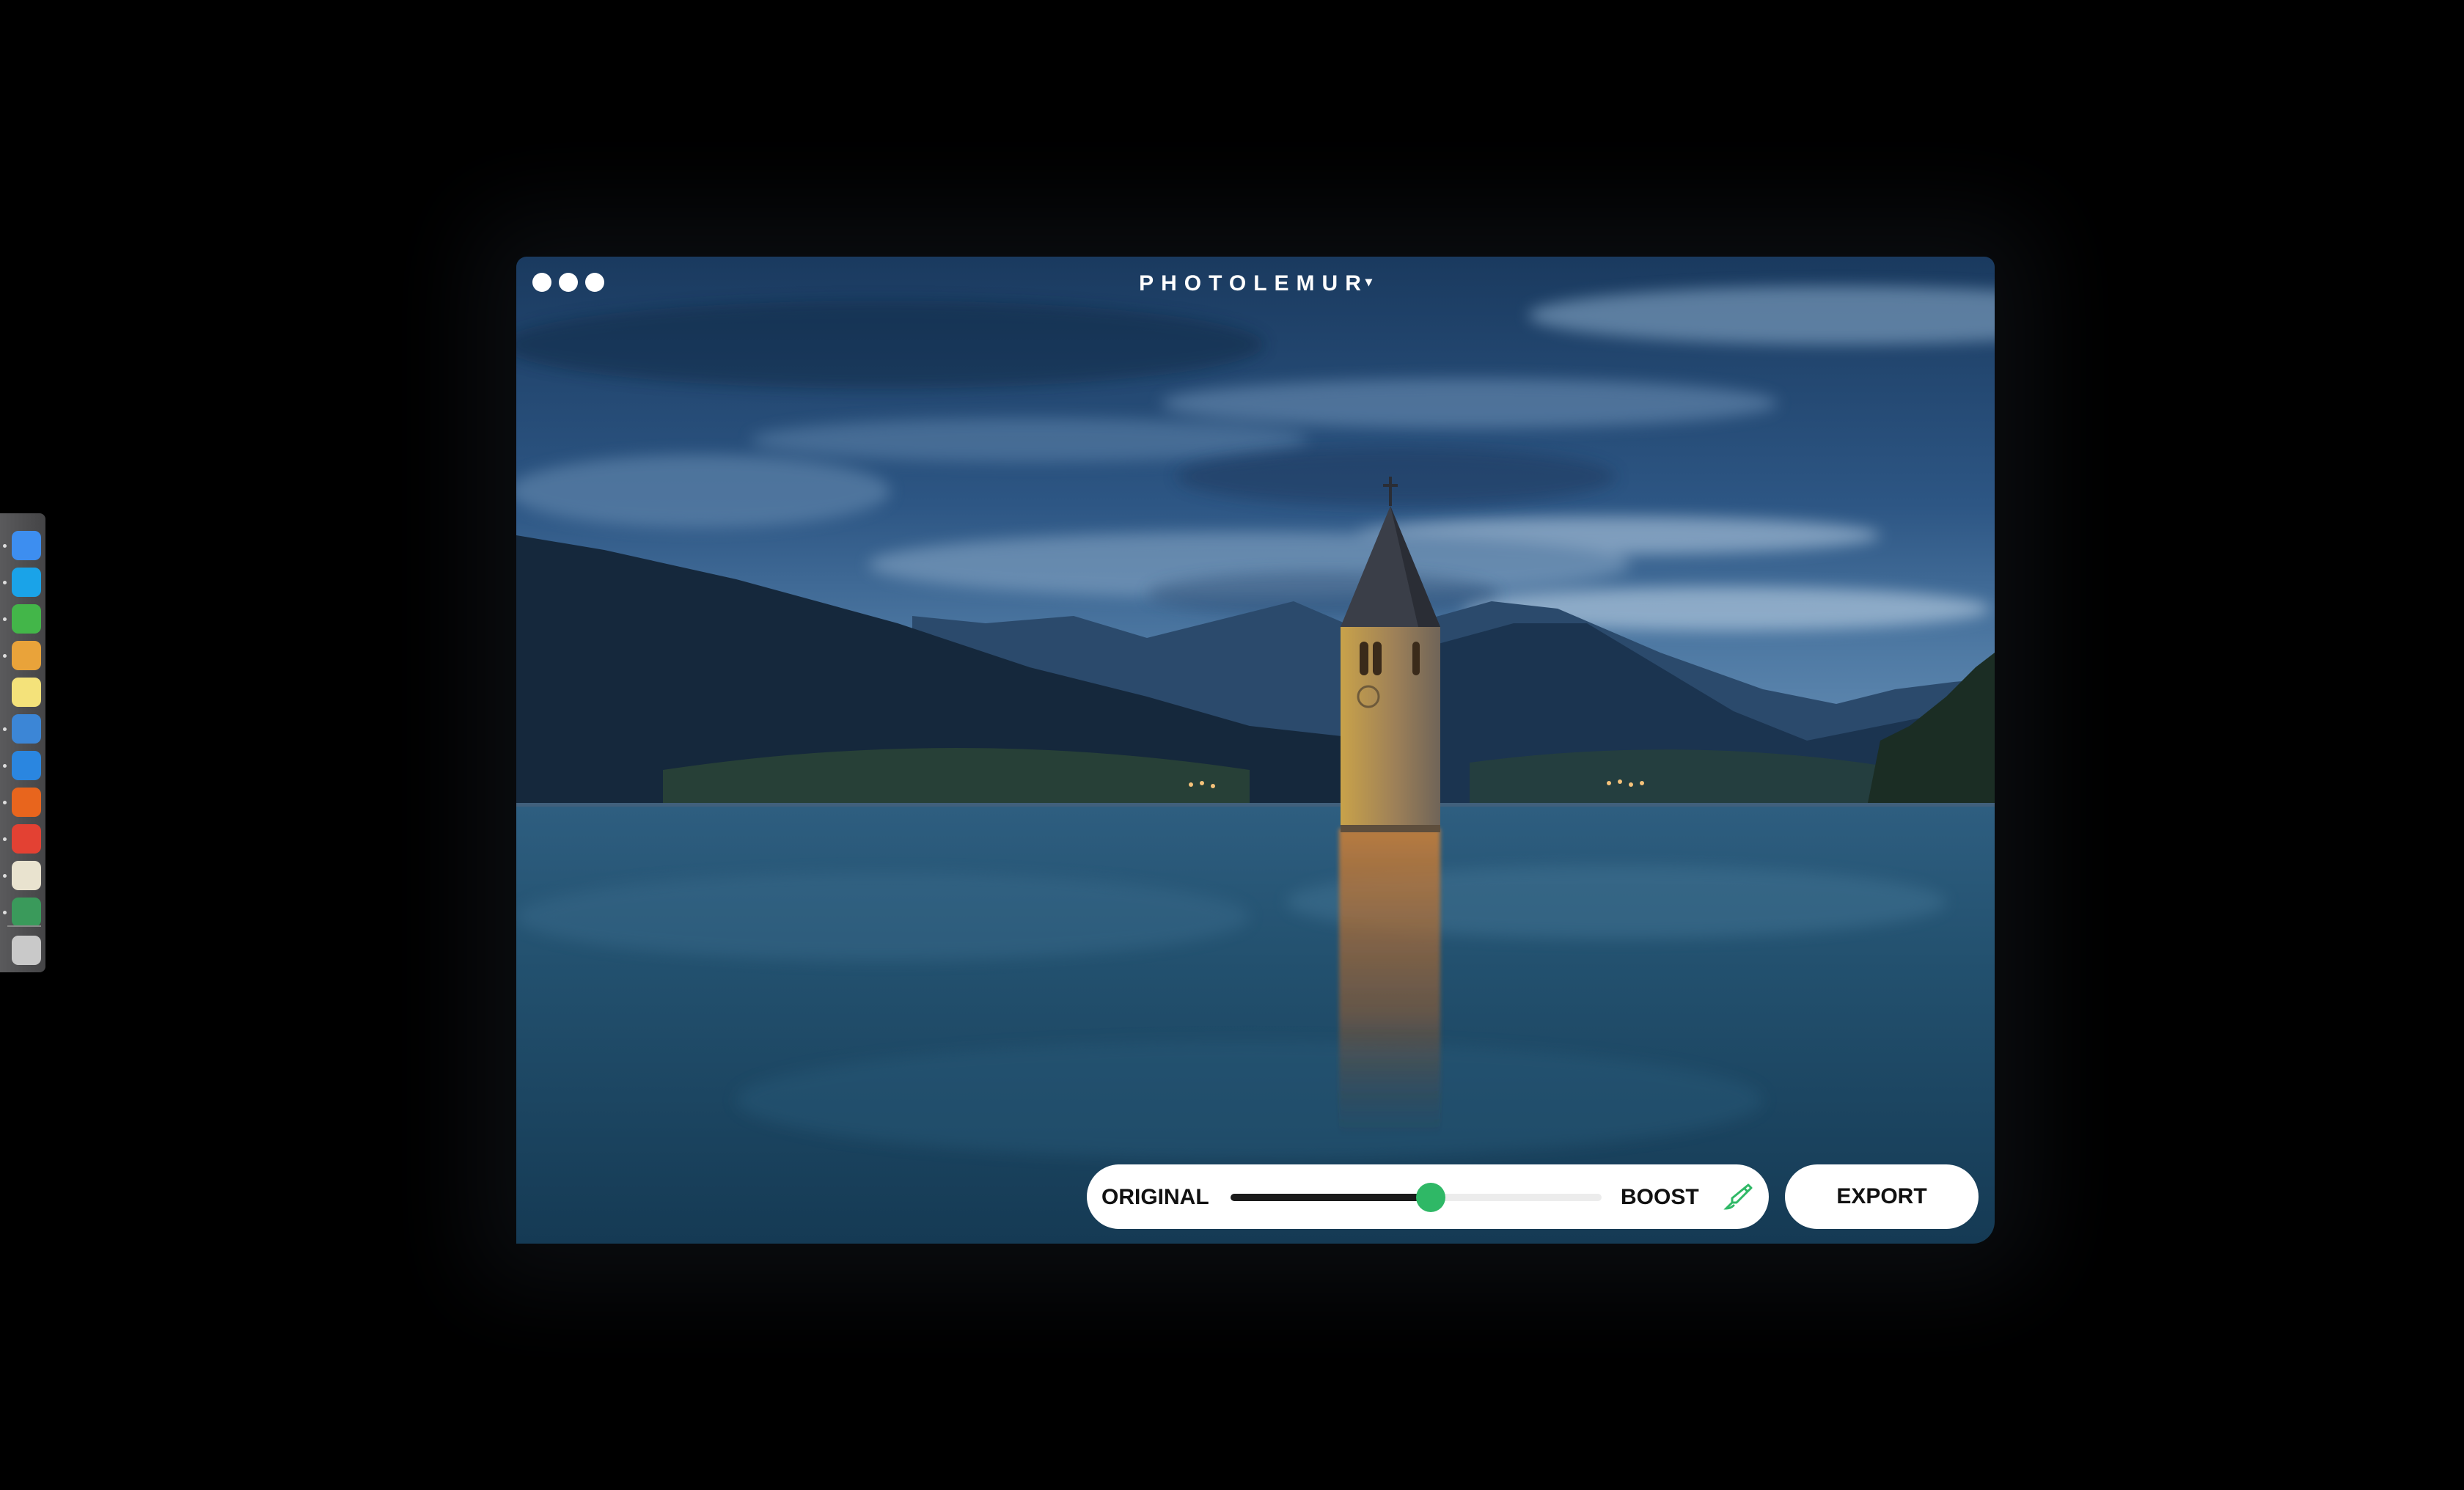  Describe the element at coordinates (26, 912) in the screenshot. I see `network-icon` at that location.